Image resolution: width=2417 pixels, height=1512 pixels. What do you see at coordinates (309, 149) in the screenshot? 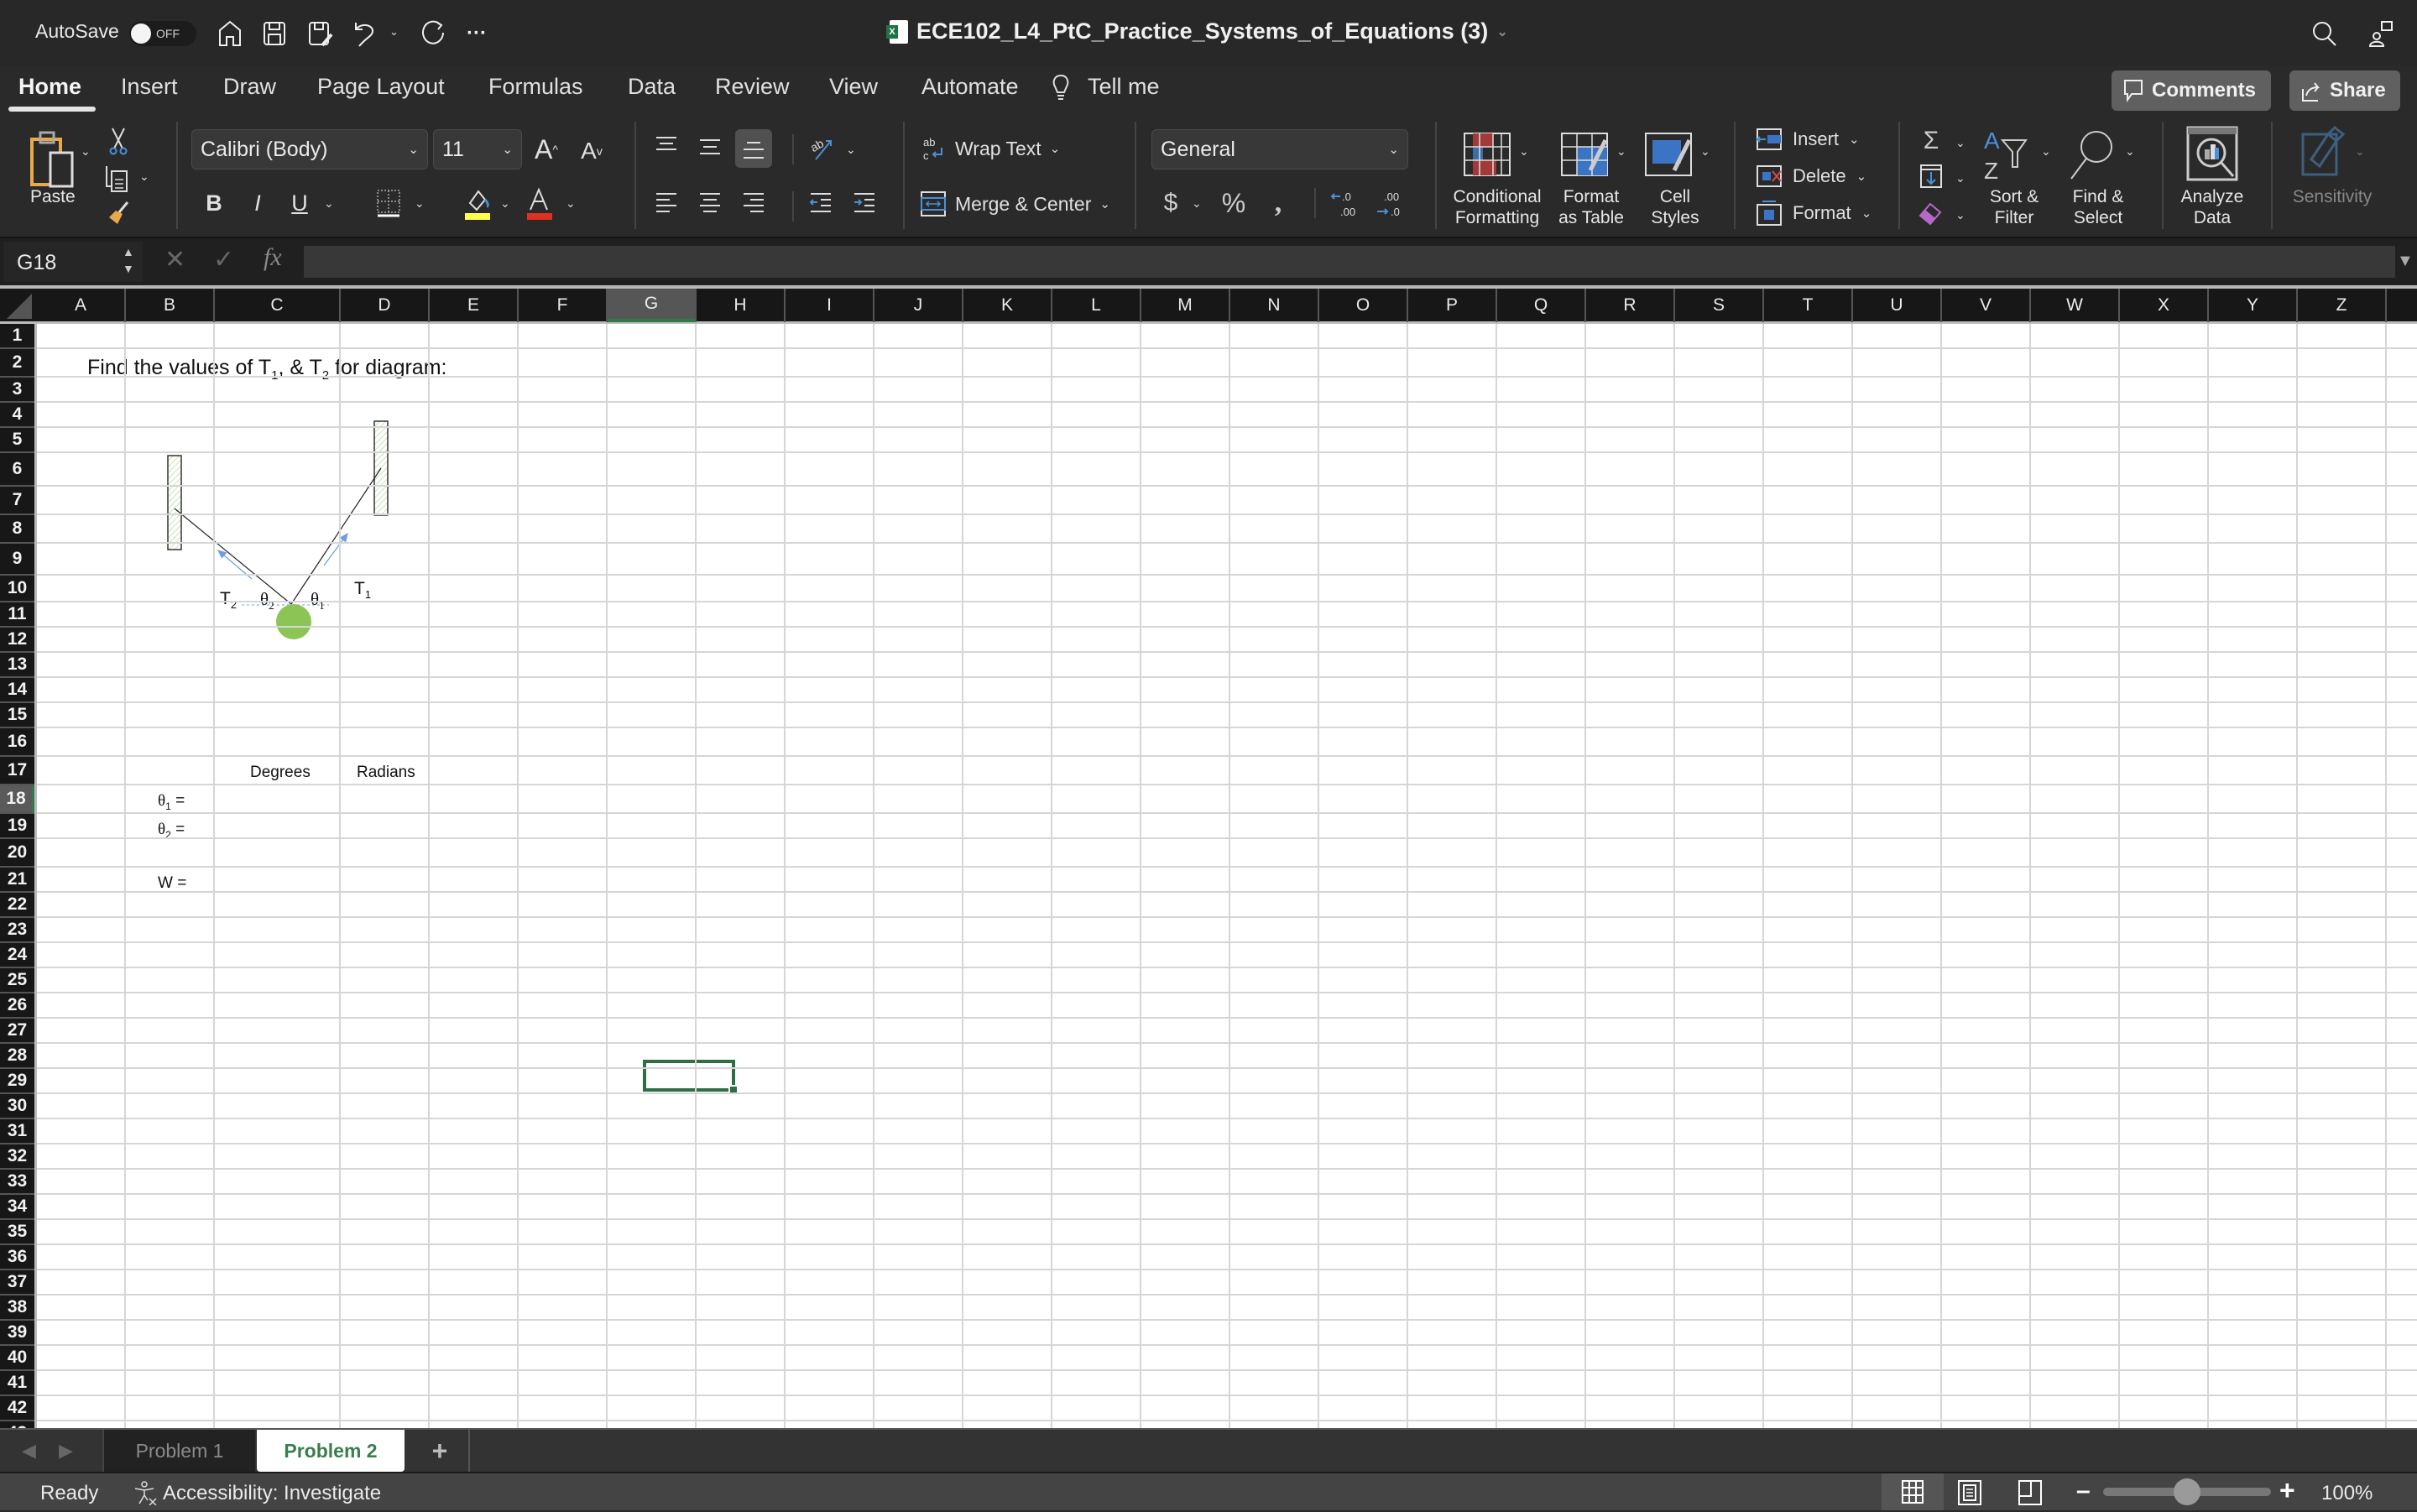
I see `font-name-dropdown: Calibri (Body) ⌄` at bounding box center [309, 149].